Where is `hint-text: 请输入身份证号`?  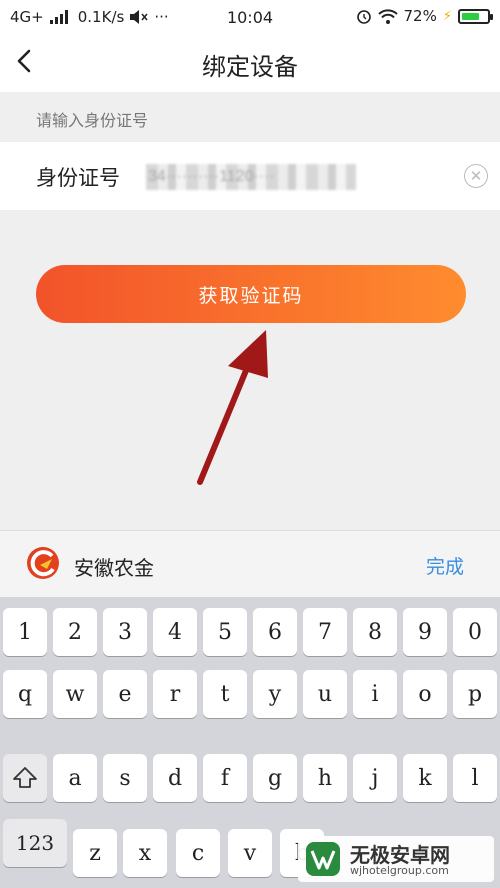
hint-text: 请输入身份证号 is located at coordinates (92, 120).